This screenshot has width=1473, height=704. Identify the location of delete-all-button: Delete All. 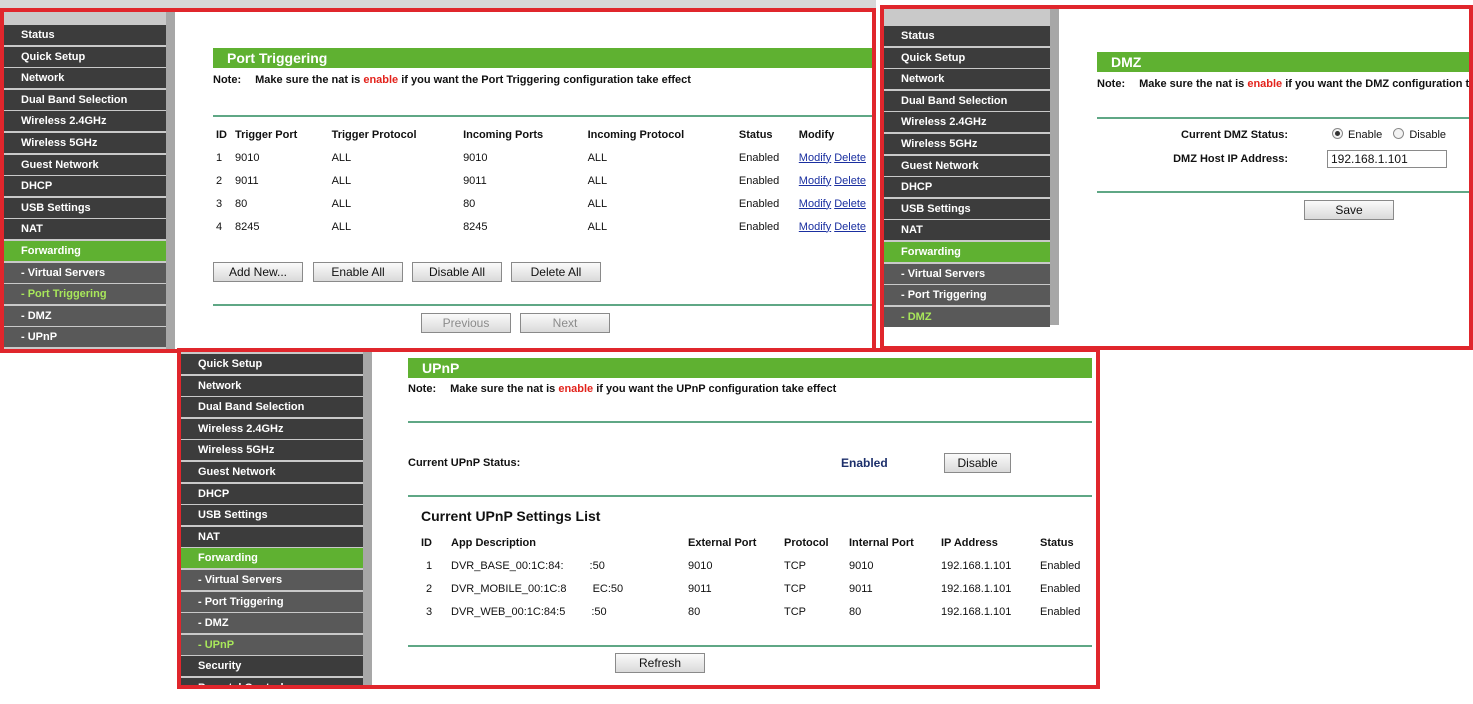
(556, 272).